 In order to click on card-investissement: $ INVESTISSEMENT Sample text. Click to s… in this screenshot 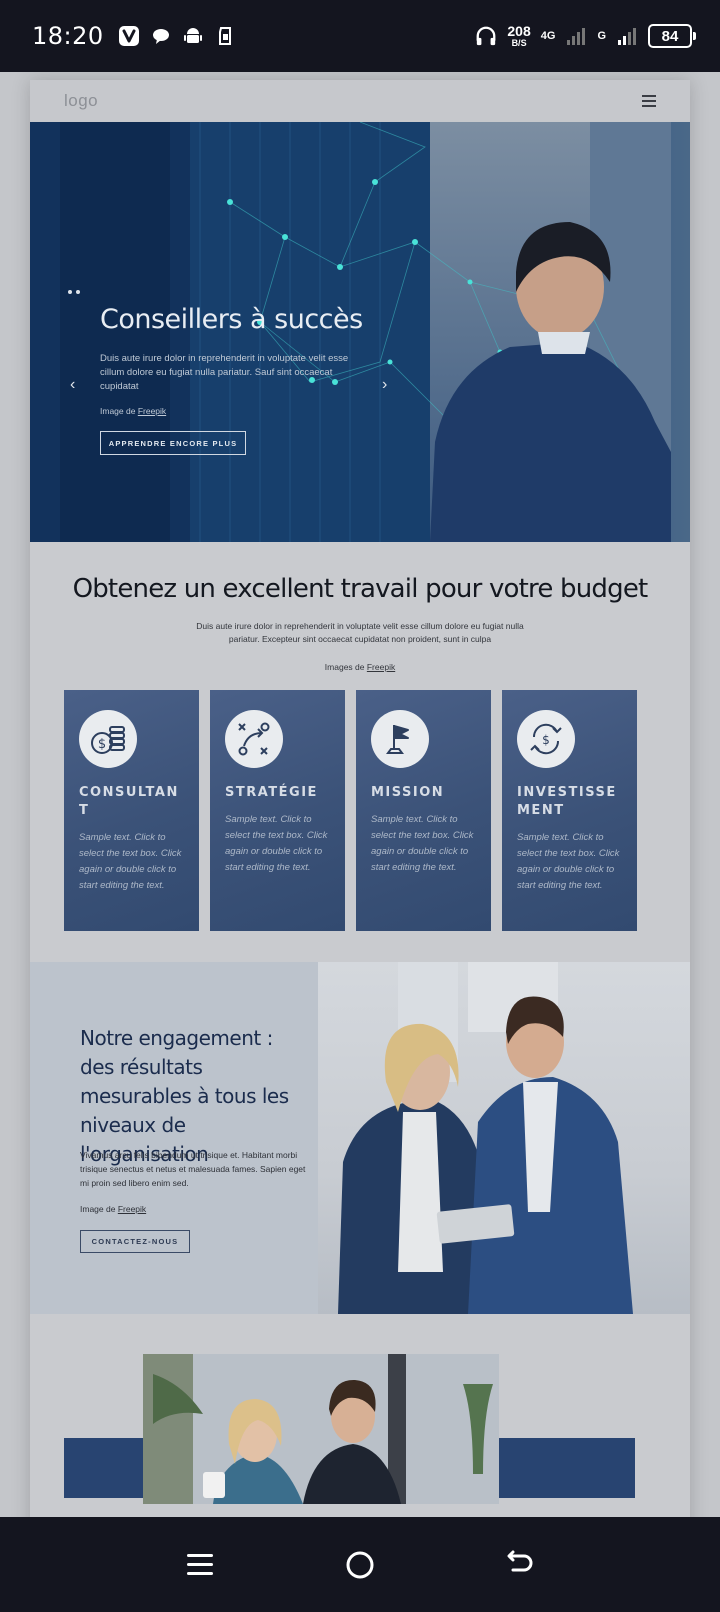, I will do `click(569, 810)`.